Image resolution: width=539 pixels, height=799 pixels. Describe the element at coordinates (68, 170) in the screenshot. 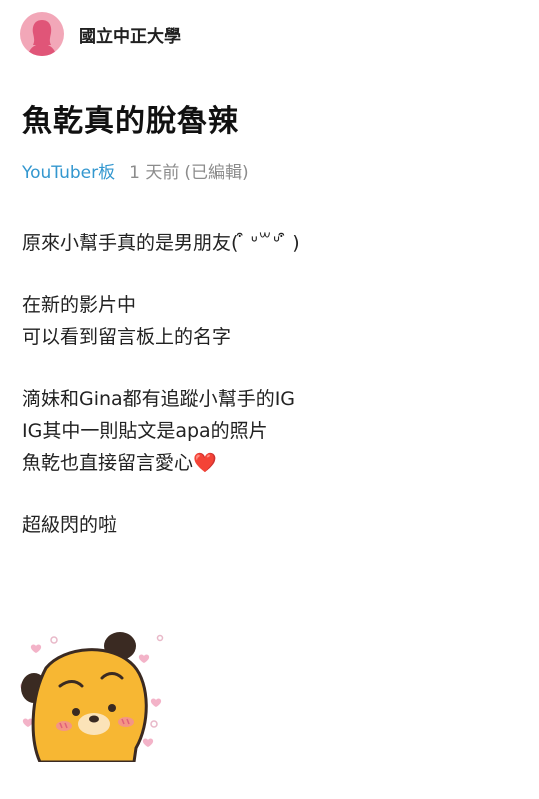

I see `board-link: YouTuber板` at that location.